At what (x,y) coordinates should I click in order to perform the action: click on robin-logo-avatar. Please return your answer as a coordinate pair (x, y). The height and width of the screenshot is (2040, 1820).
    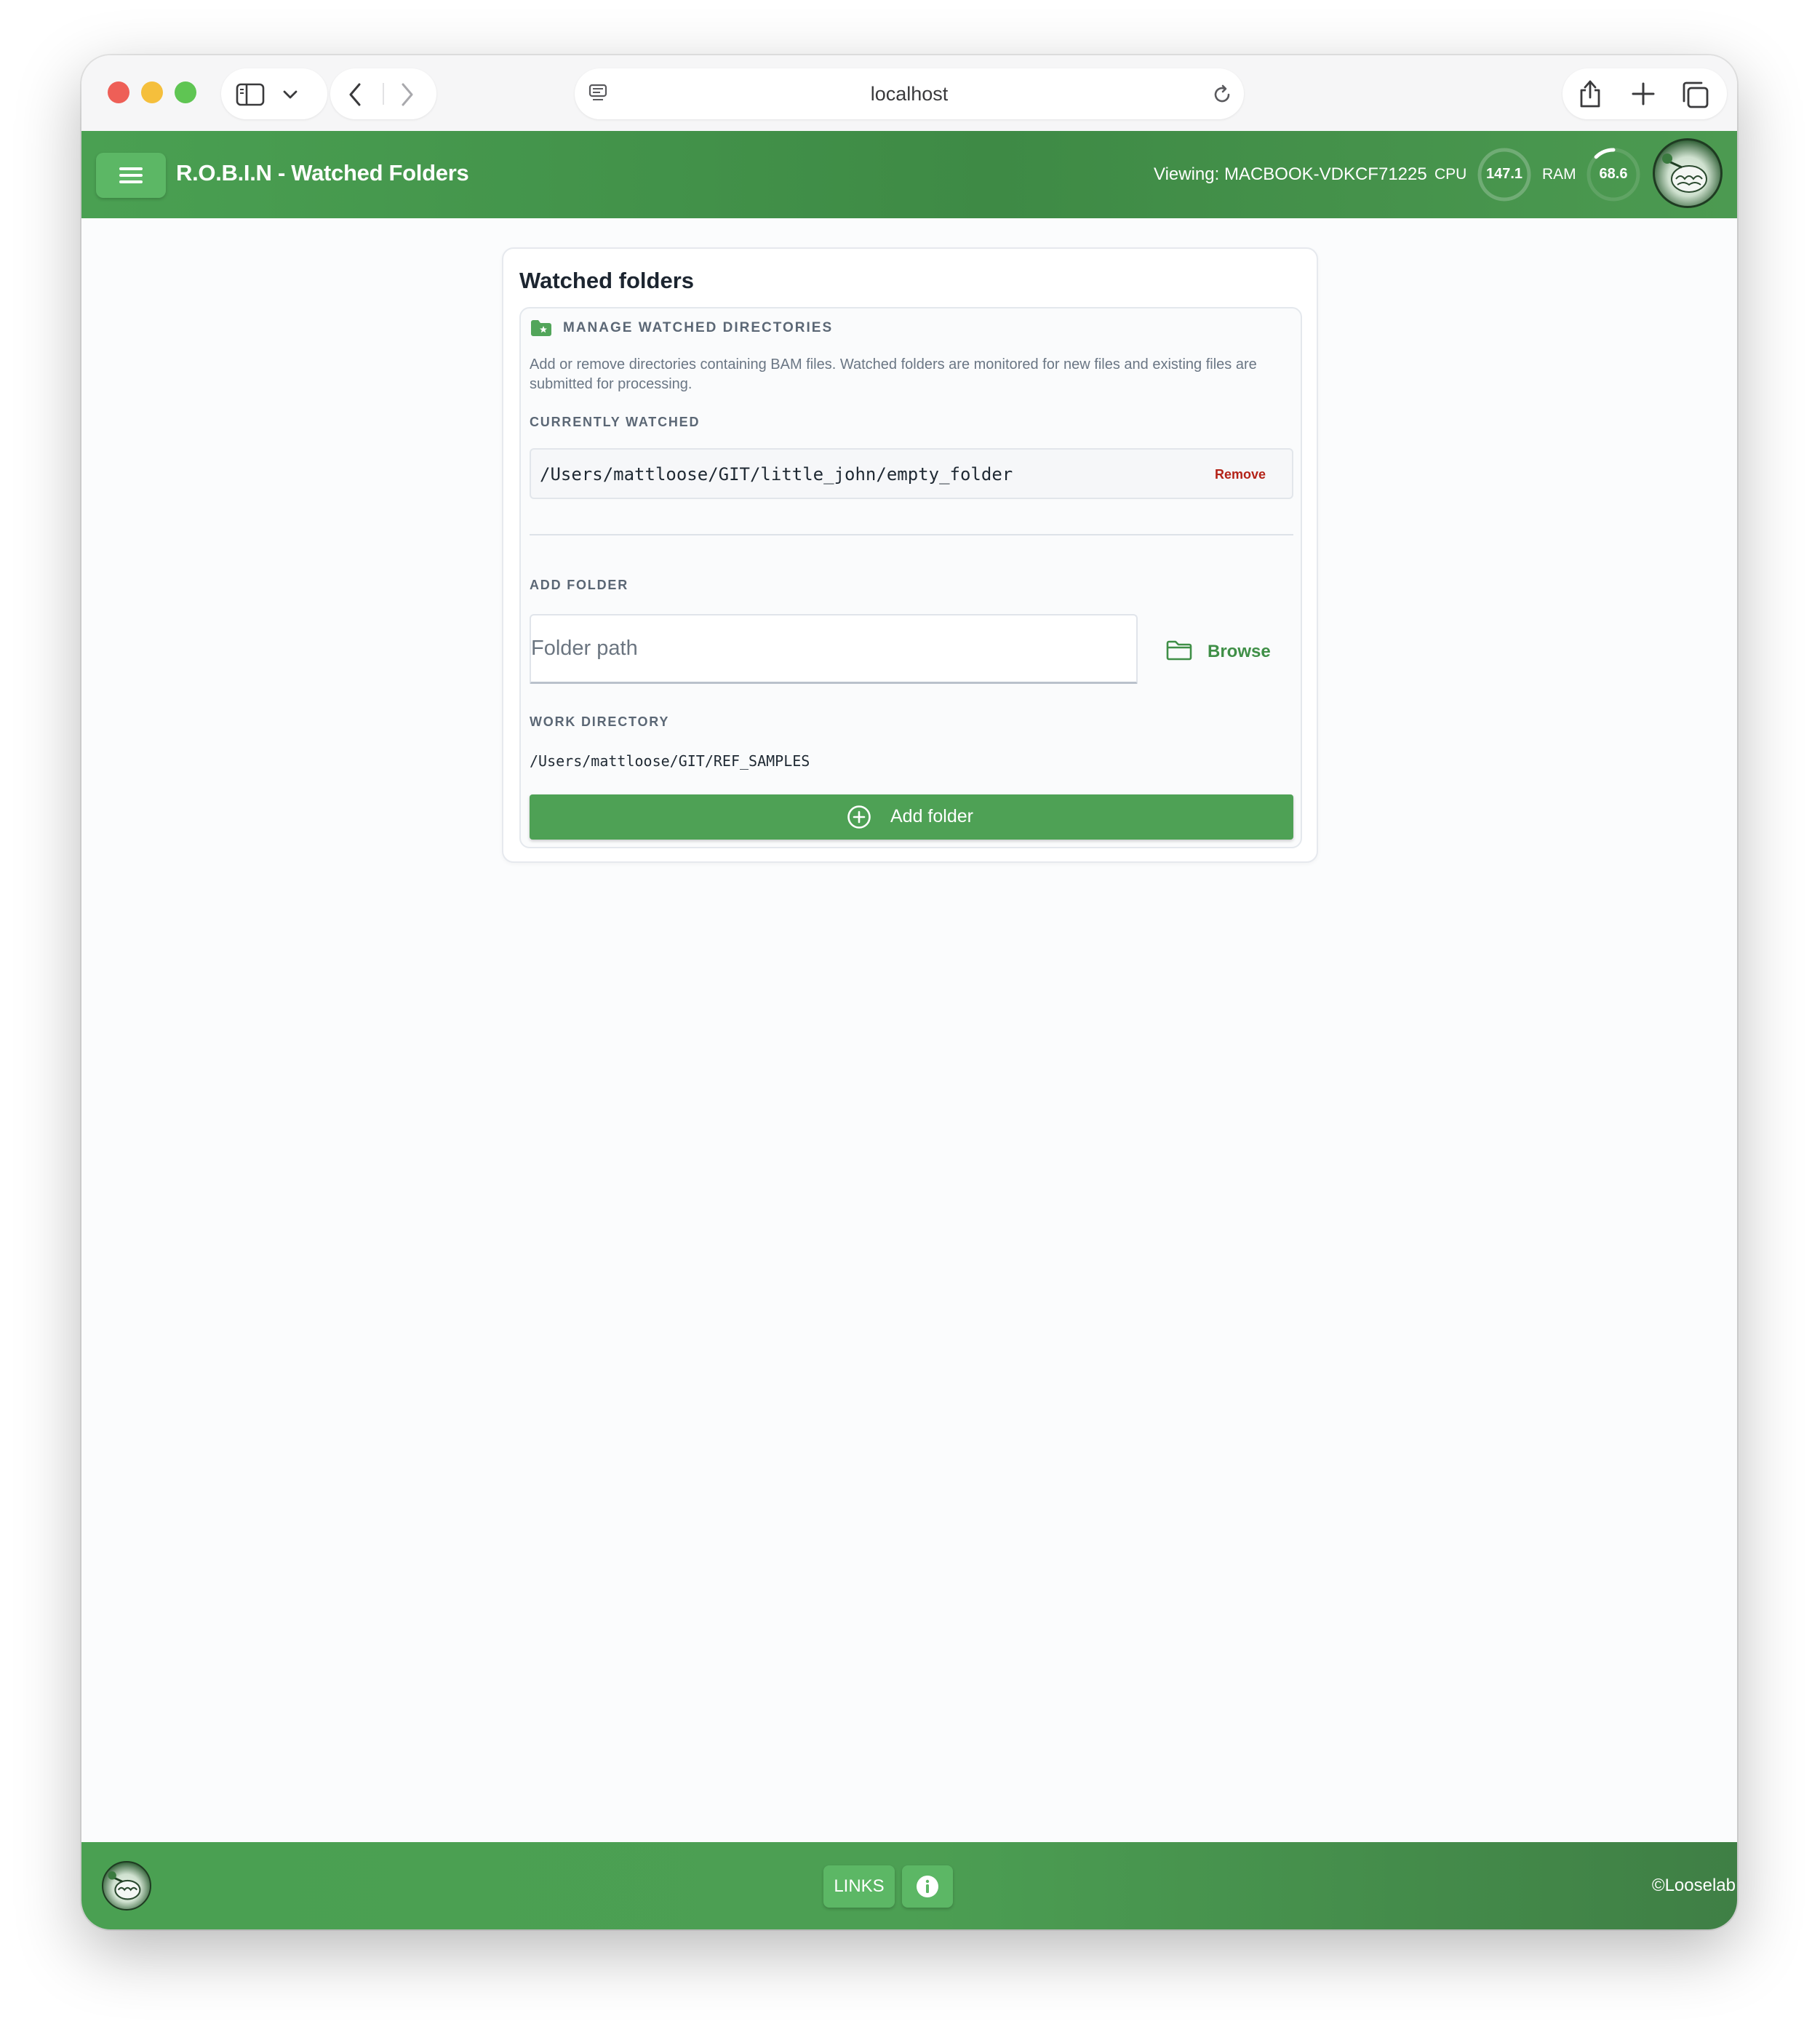
    Looking at the image, I should click on (1688, 173).